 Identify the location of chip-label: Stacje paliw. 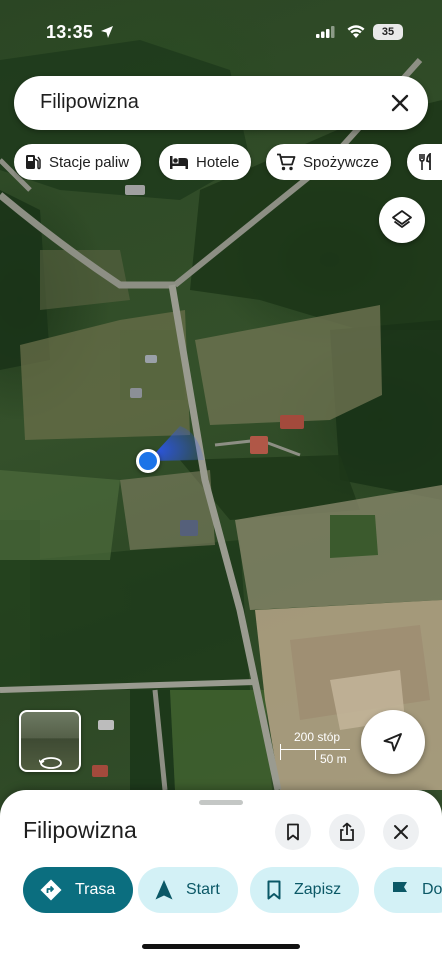
(89, 162).